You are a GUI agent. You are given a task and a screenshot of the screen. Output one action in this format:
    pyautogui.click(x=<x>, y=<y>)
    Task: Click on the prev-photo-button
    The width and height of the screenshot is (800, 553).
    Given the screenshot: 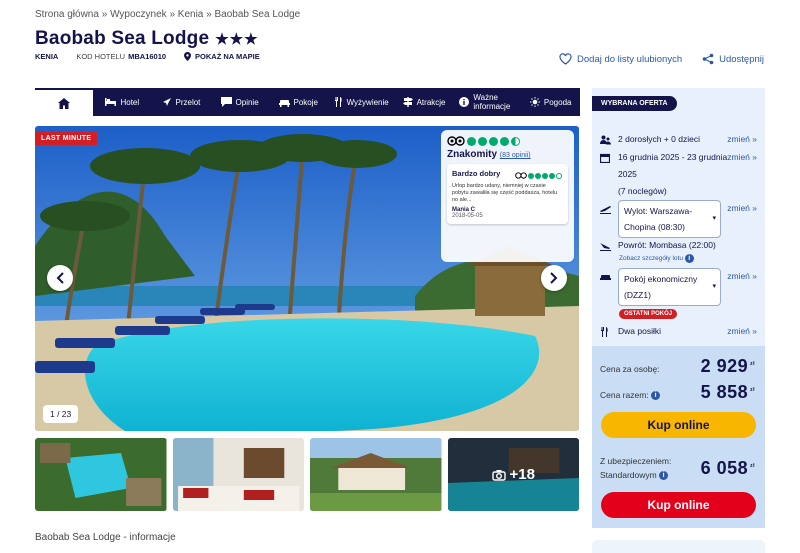 What is the action you would take?
    pyautogui.click(x=60, y=278)
    